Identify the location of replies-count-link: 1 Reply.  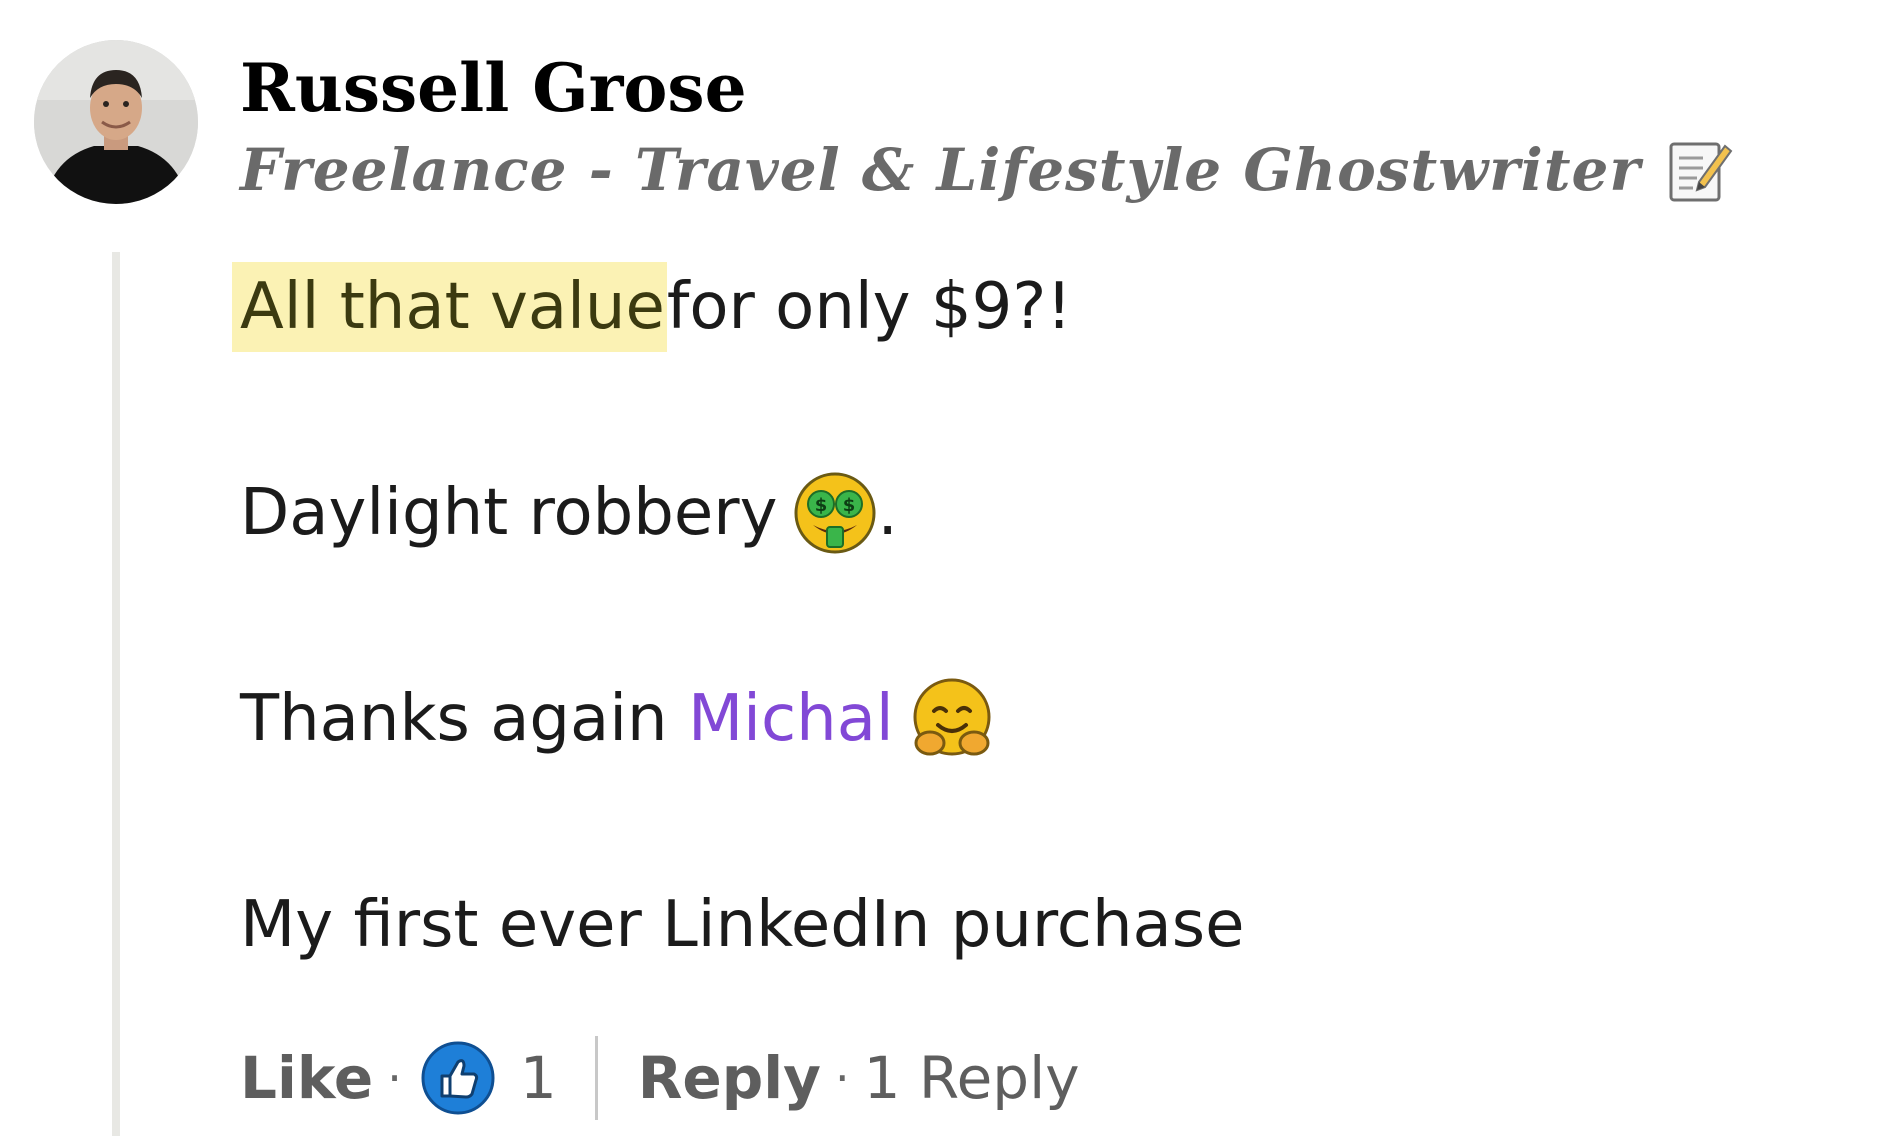
(972, 1078).